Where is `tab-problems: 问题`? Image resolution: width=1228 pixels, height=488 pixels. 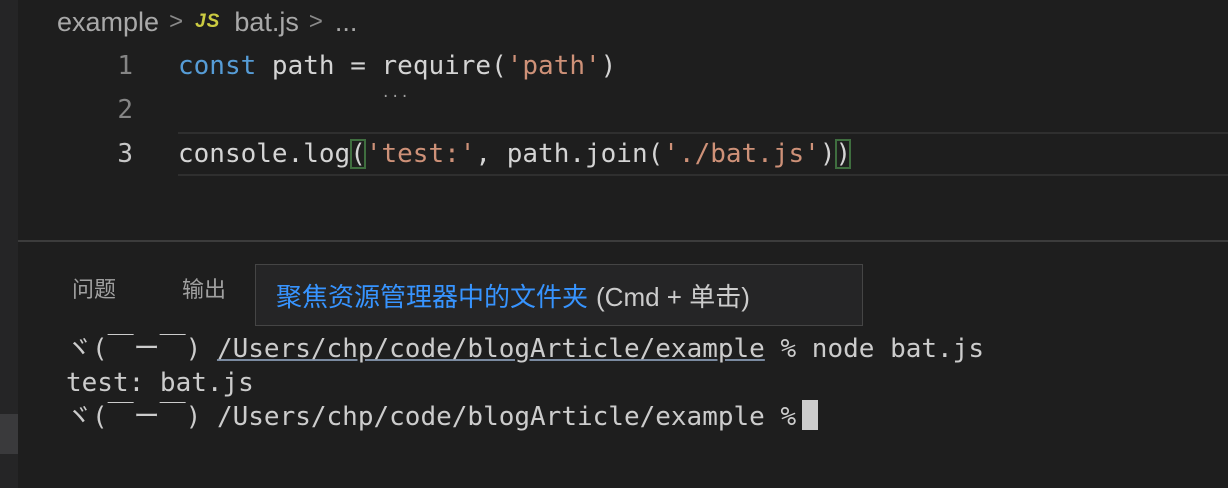
tab-problems: 问题 is located at coordinates (94, 288).